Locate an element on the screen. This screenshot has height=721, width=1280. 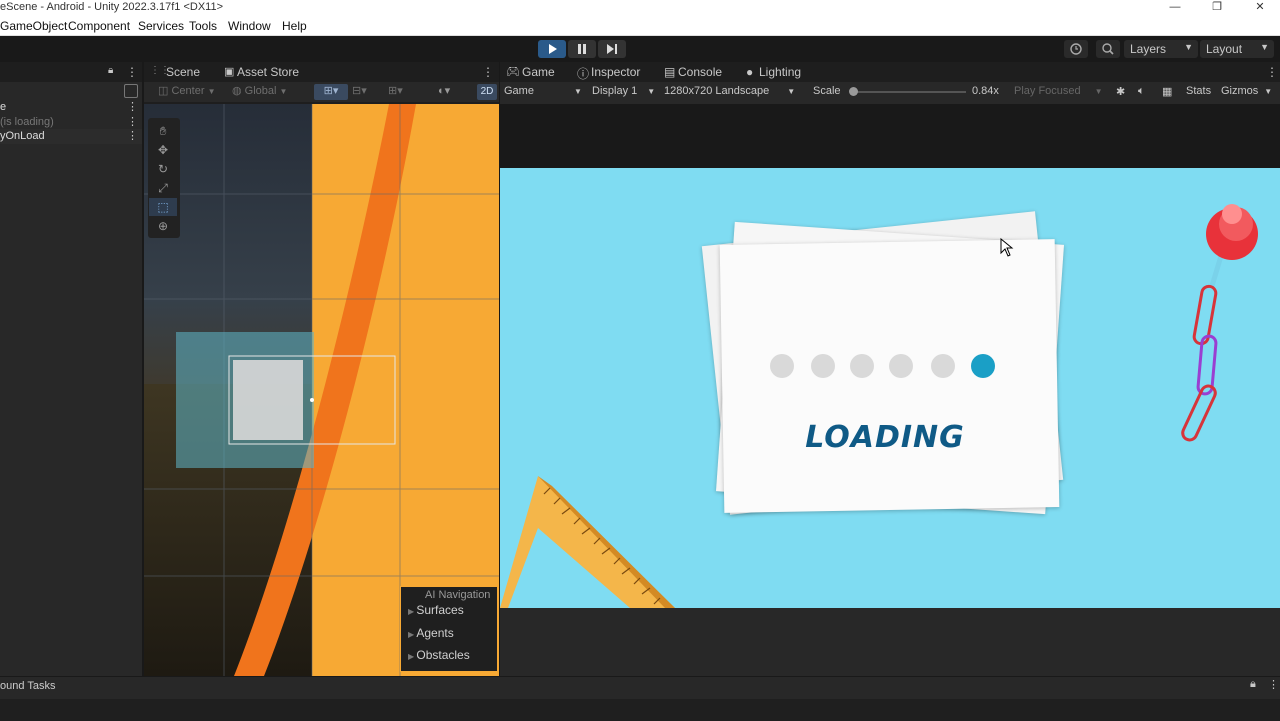
layers-dropdown: Layers ▼ is located at coordinates (1161, 49).